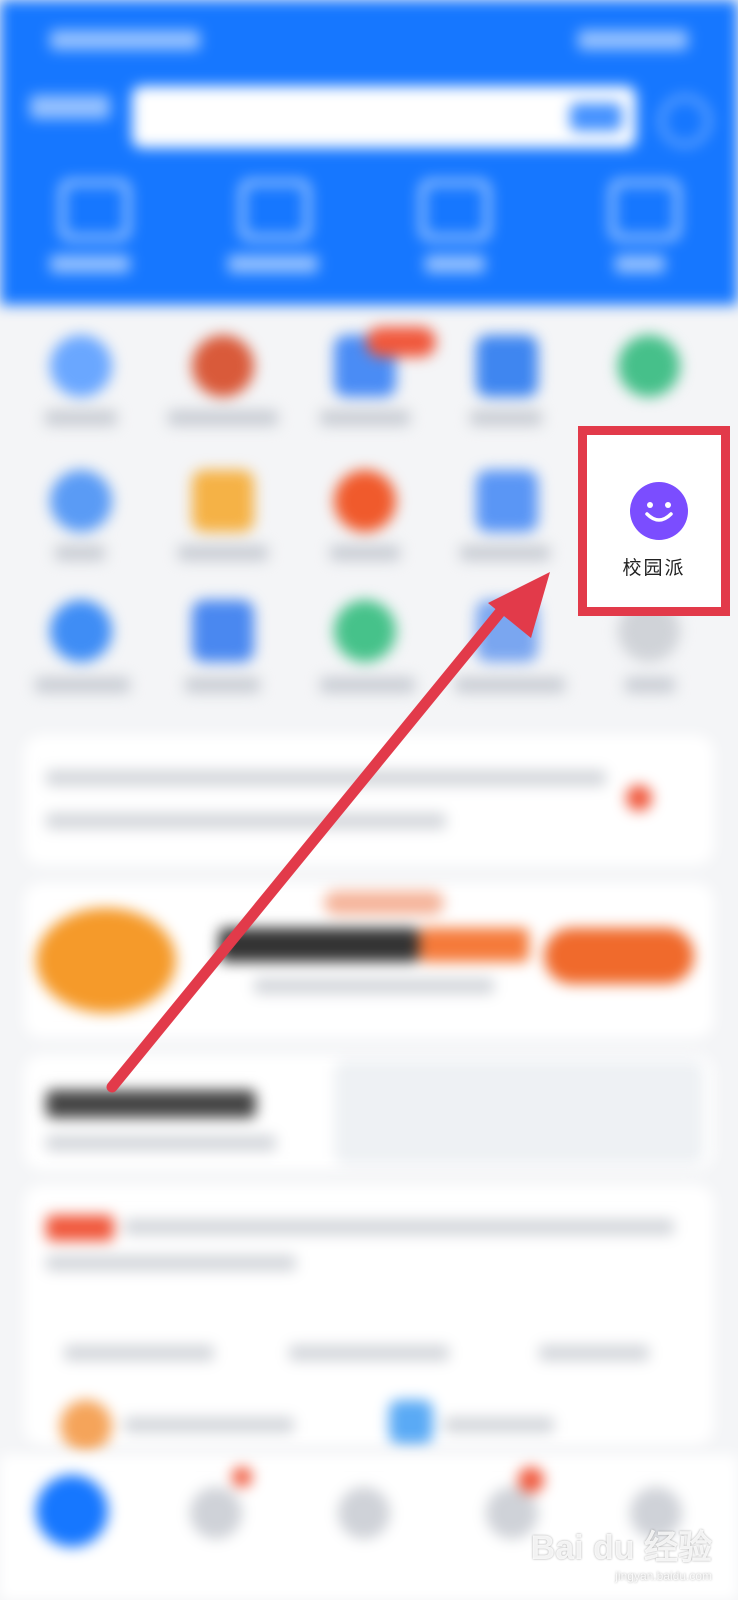 Image resolution: width=738 pixels, height=1600 pixels. I want to click on campus-app-label: 校园派, so click(654, 568).